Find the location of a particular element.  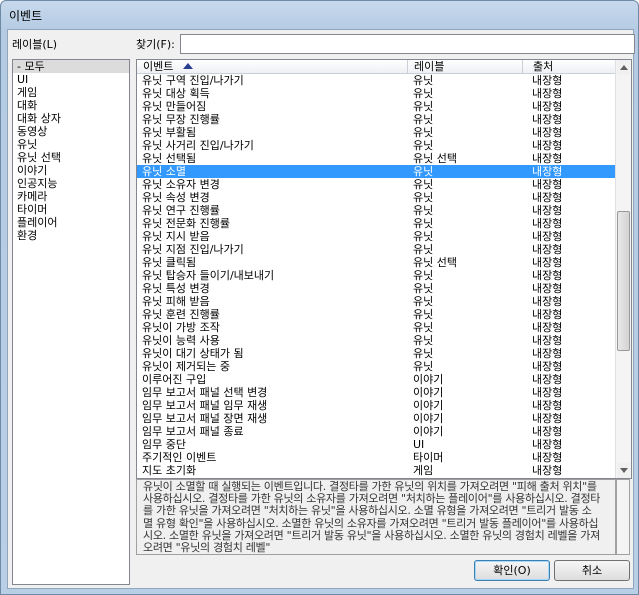

event-row: 유닛 훈련 진행률 유닛 내장형 is located at coordinates (376, 314).